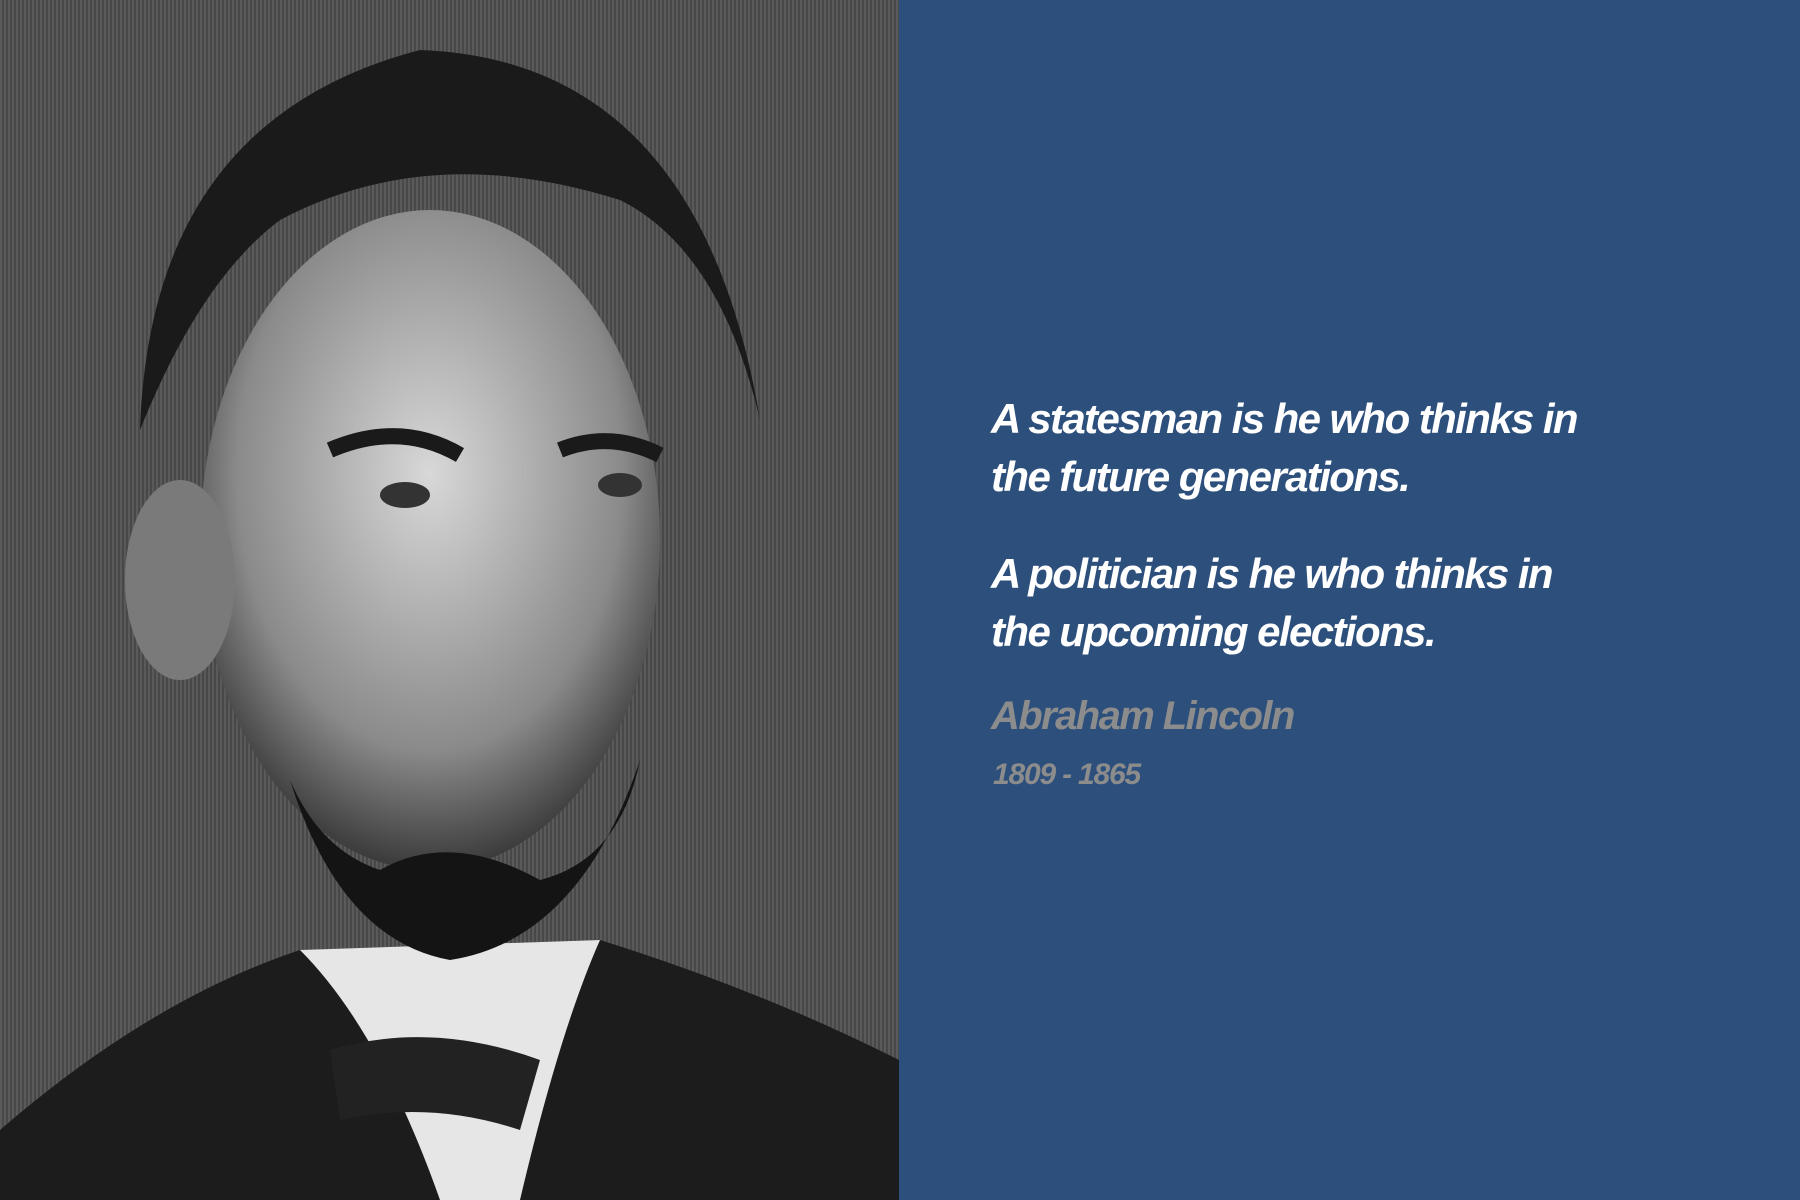 This screenshot has width=1800, height=1200. I want to click on quote-statesman-line-1: A statesman is he who thinks in, so click(1285, 418).